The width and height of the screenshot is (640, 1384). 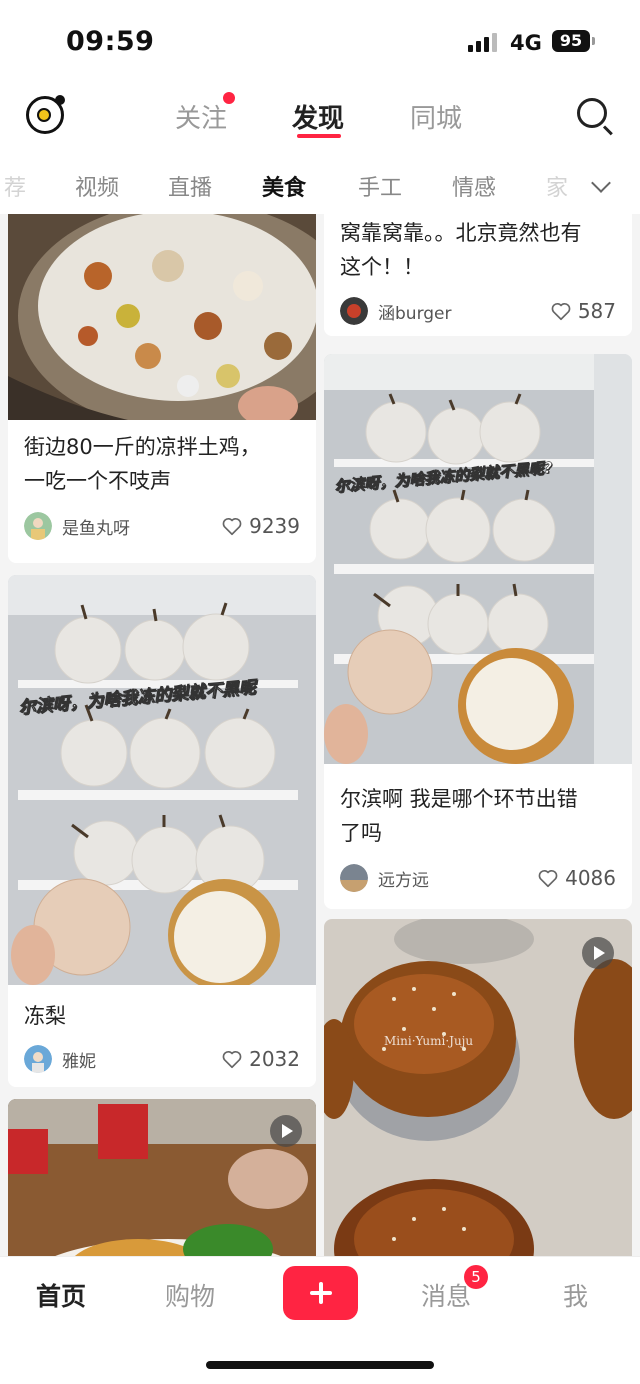 I want to click on note-author: 远方远, so click(x=384, y=878).